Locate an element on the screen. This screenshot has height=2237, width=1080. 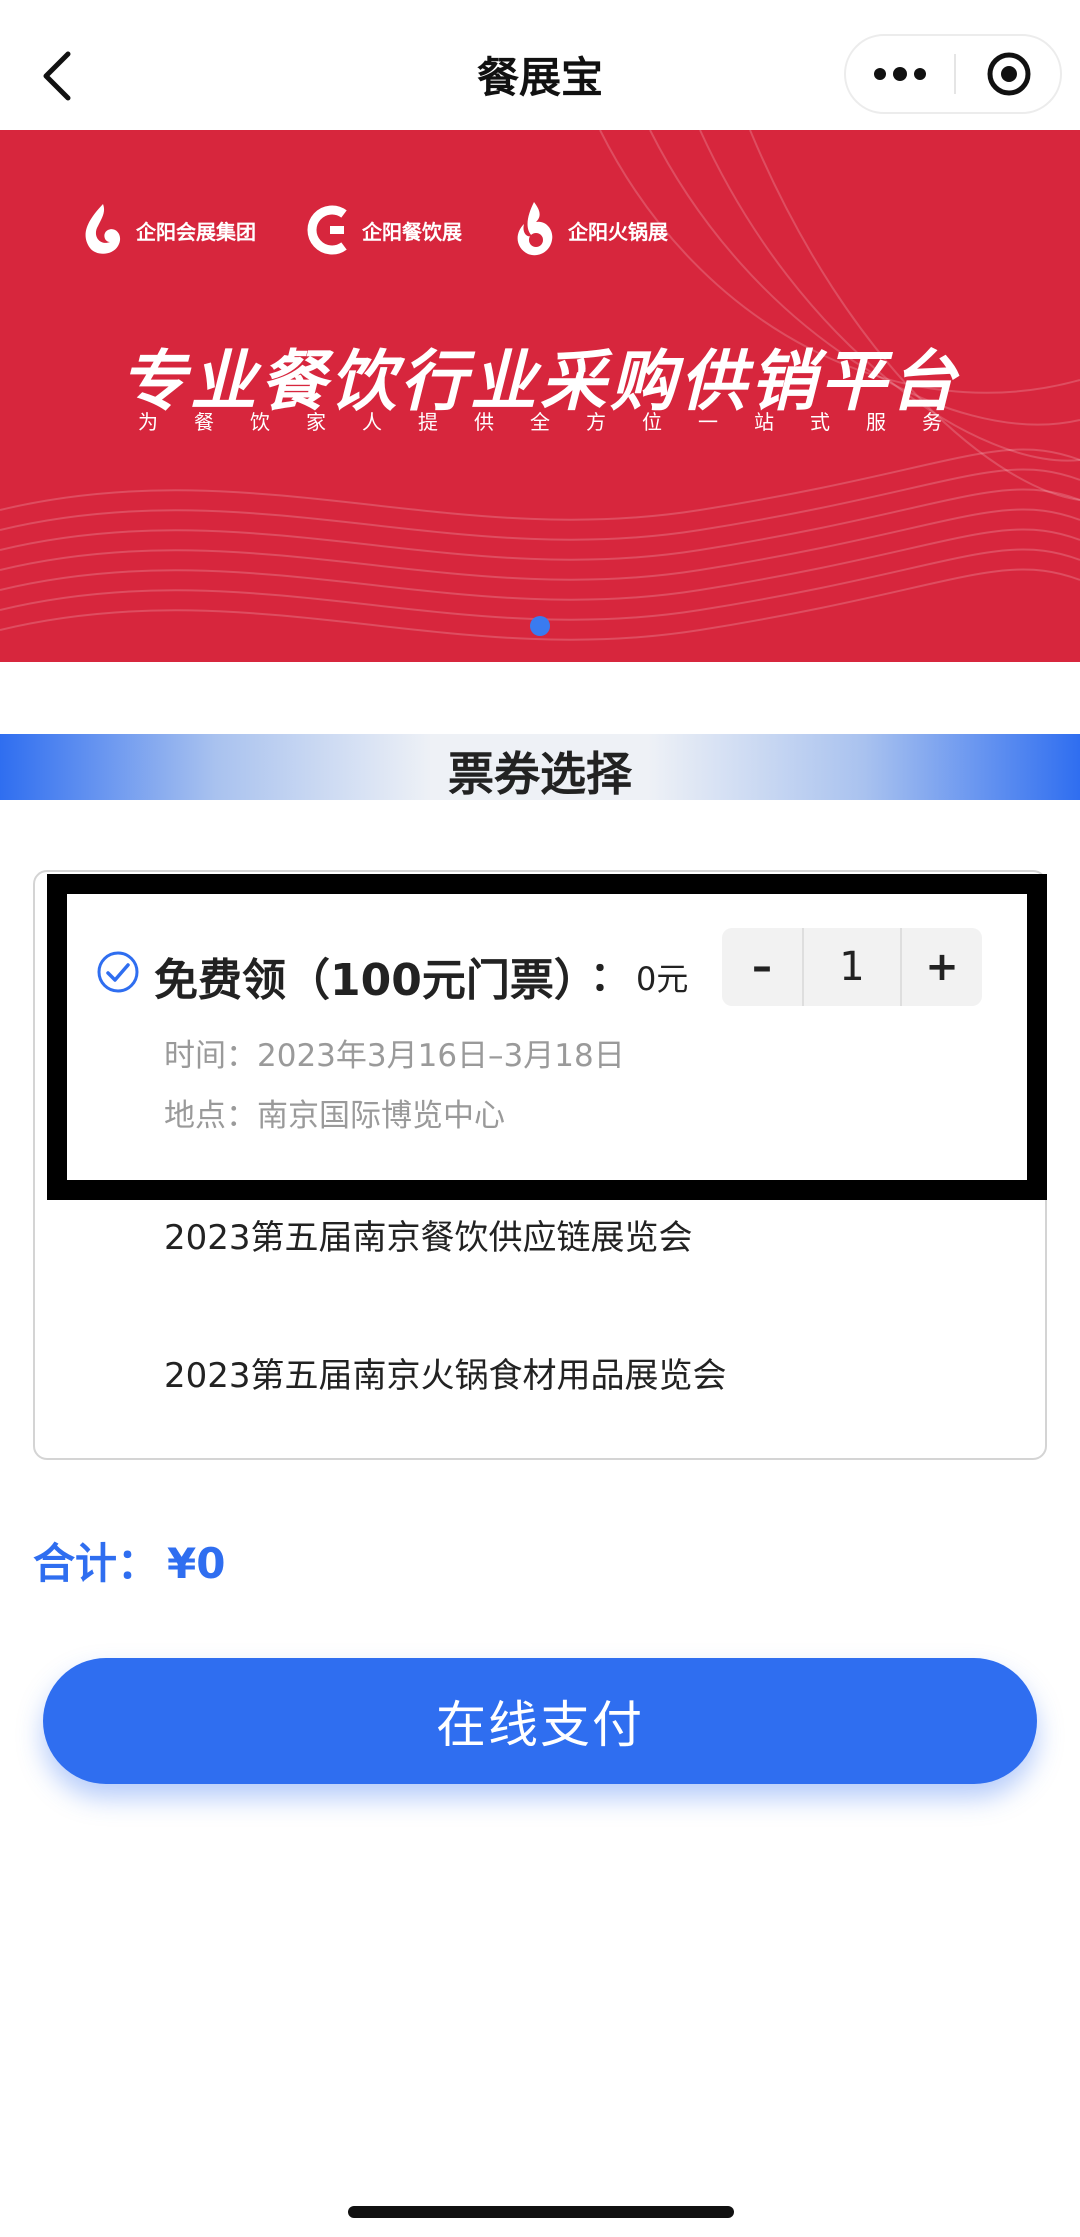
total-value: ¥0 is located at coordinates (196, 1563).